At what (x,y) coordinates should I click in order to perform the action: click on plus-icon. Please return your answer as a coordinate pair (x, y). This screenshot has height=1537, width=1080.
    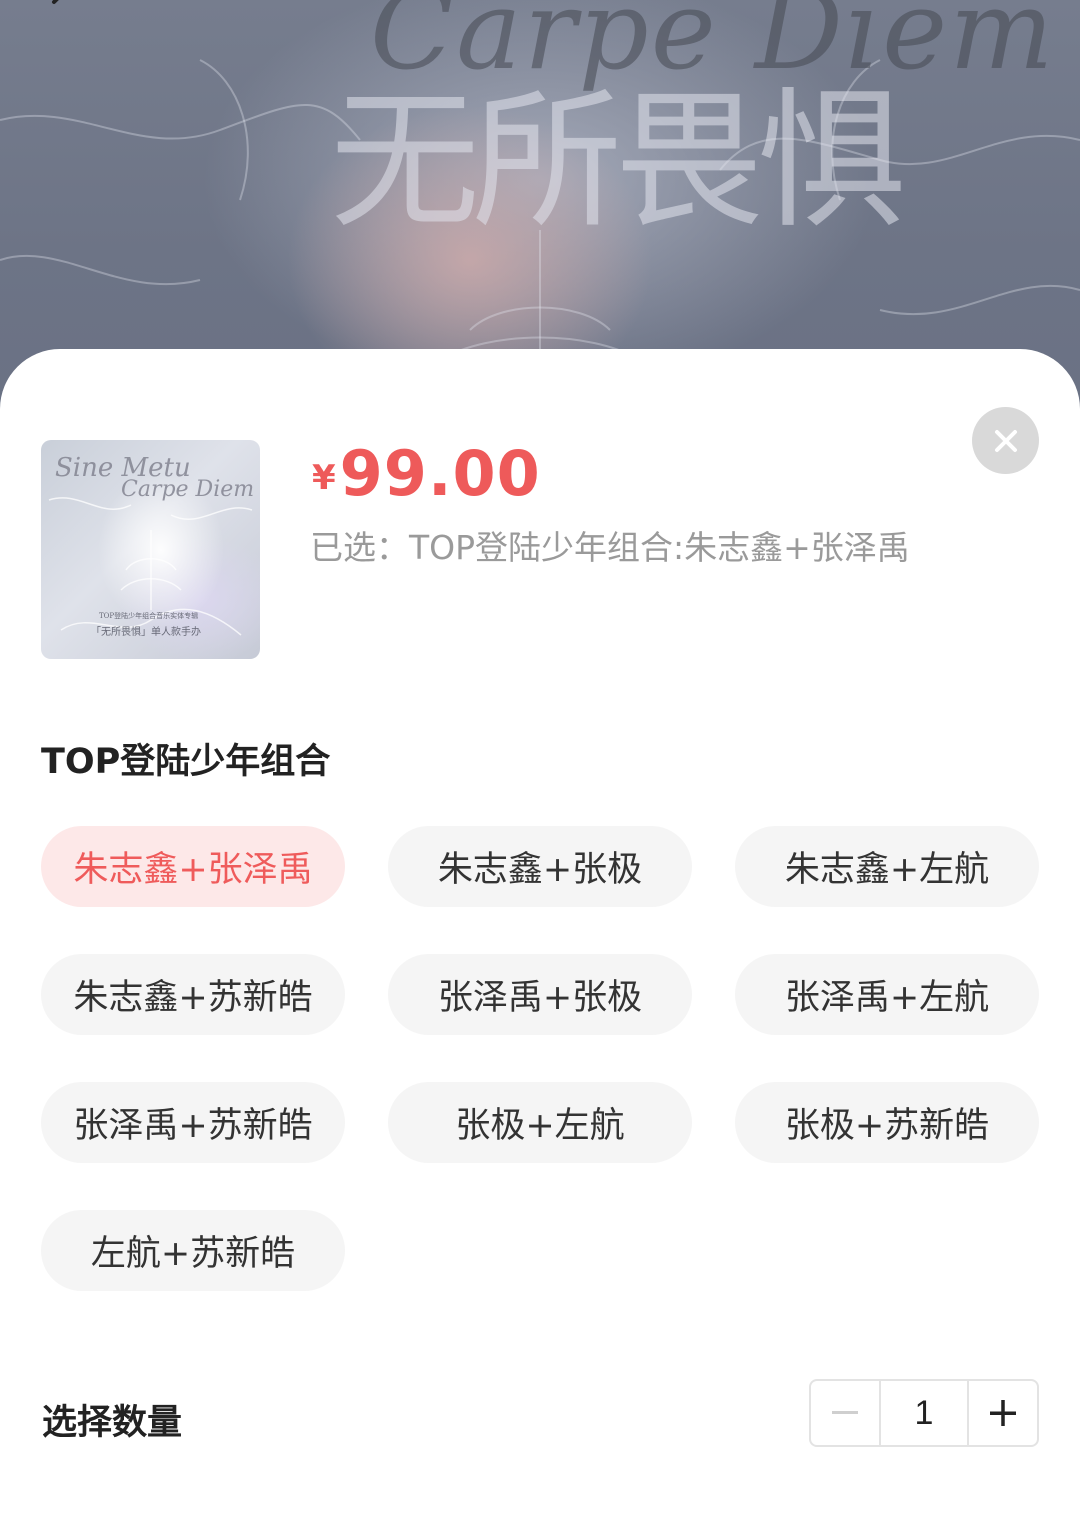
    Looking at the image, I should click on (1003, 1413).